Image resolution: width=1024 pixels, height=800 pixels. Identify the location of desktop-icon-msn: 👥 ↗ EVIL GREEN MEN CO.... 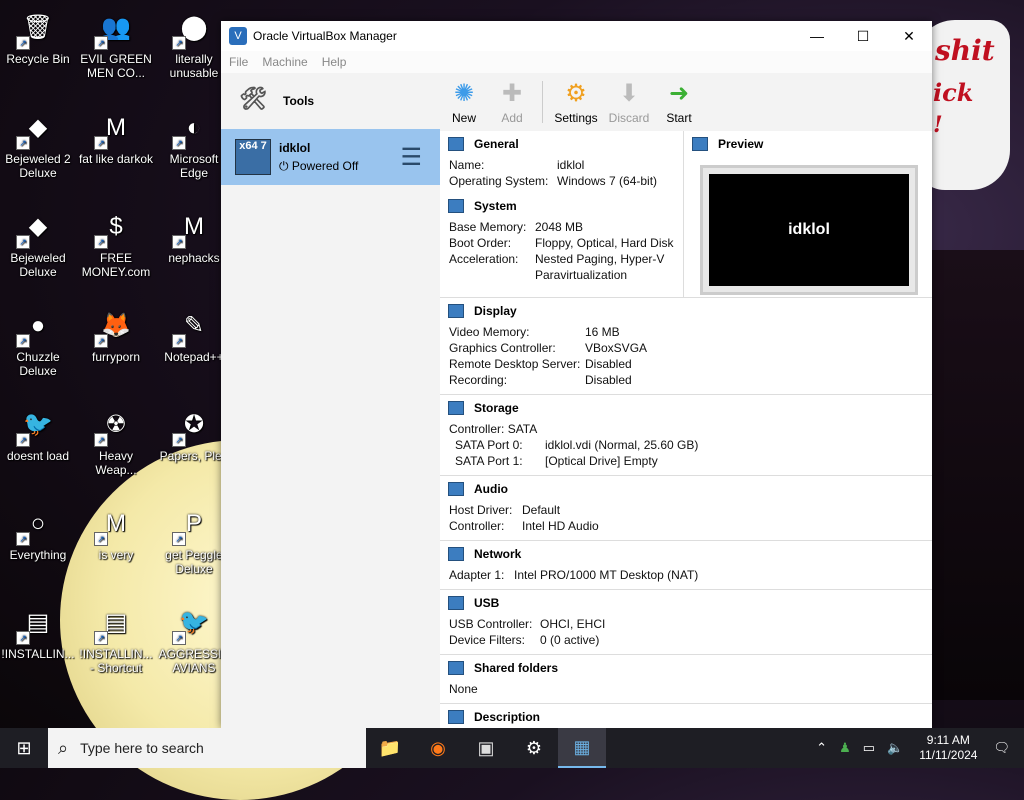
(116, 44).